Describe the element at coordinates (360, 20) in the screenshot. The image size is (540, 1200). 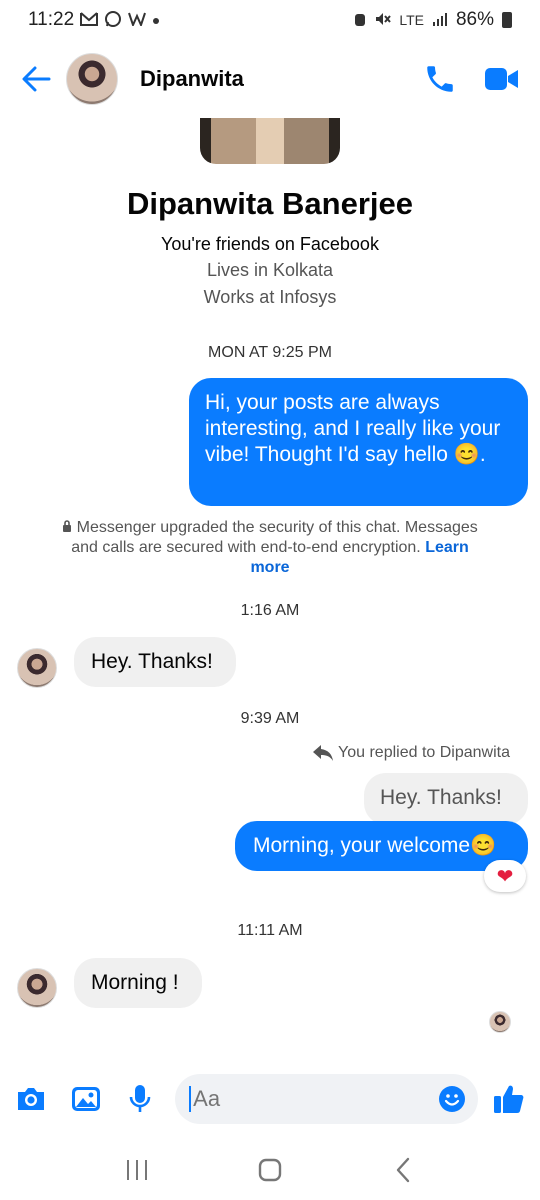
I see `alarm-icon` at that location.